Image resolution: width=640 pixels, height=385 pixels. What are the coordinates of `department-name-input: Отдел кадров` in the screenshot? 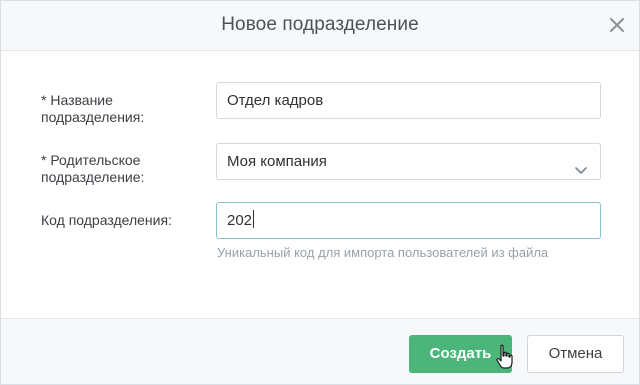 It's located at (408, 100).